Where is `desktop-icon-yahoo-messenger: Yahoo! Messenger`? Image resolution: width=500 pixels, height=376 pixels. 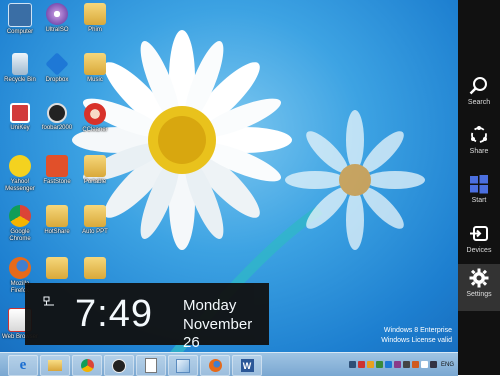 desktop-icon-yahoo-messenger: Yahoo! Messenger is located at coordinates (20, 176).